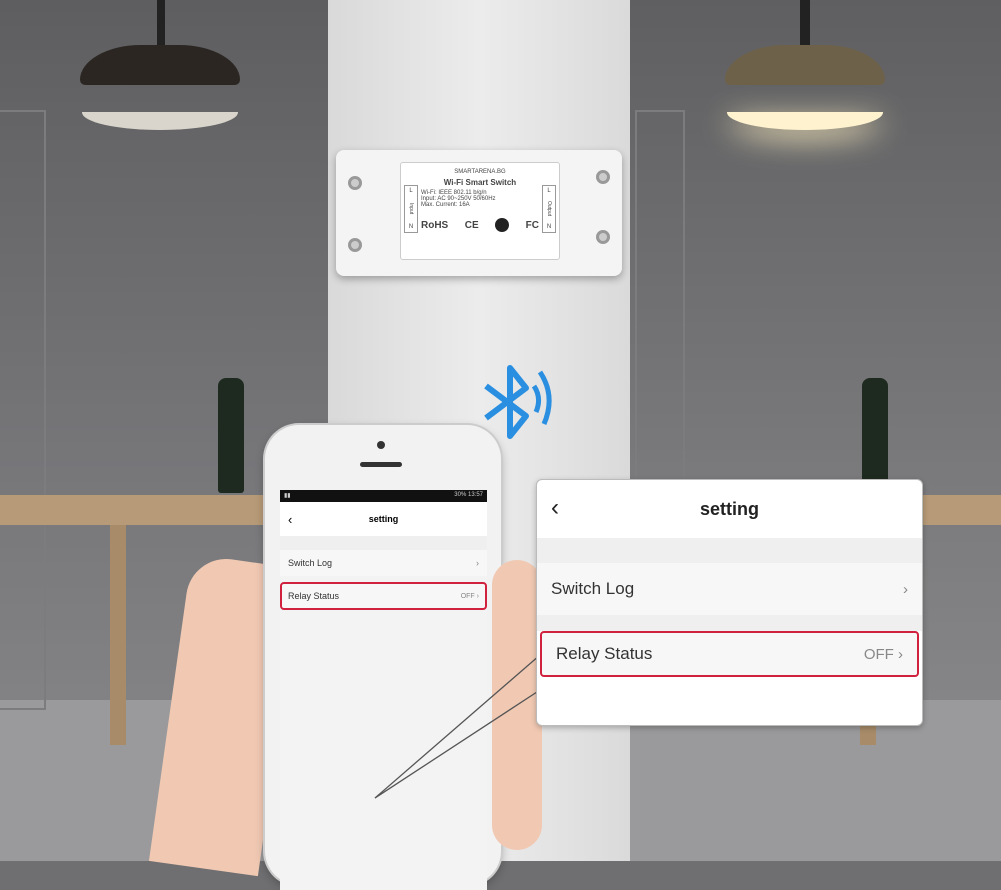 The height and width of the screenshot is (890, 1001). What do you see at coordinates (729, 508) in the screenshot?
I see `page-title: setting` at bounding box center [729, 508].